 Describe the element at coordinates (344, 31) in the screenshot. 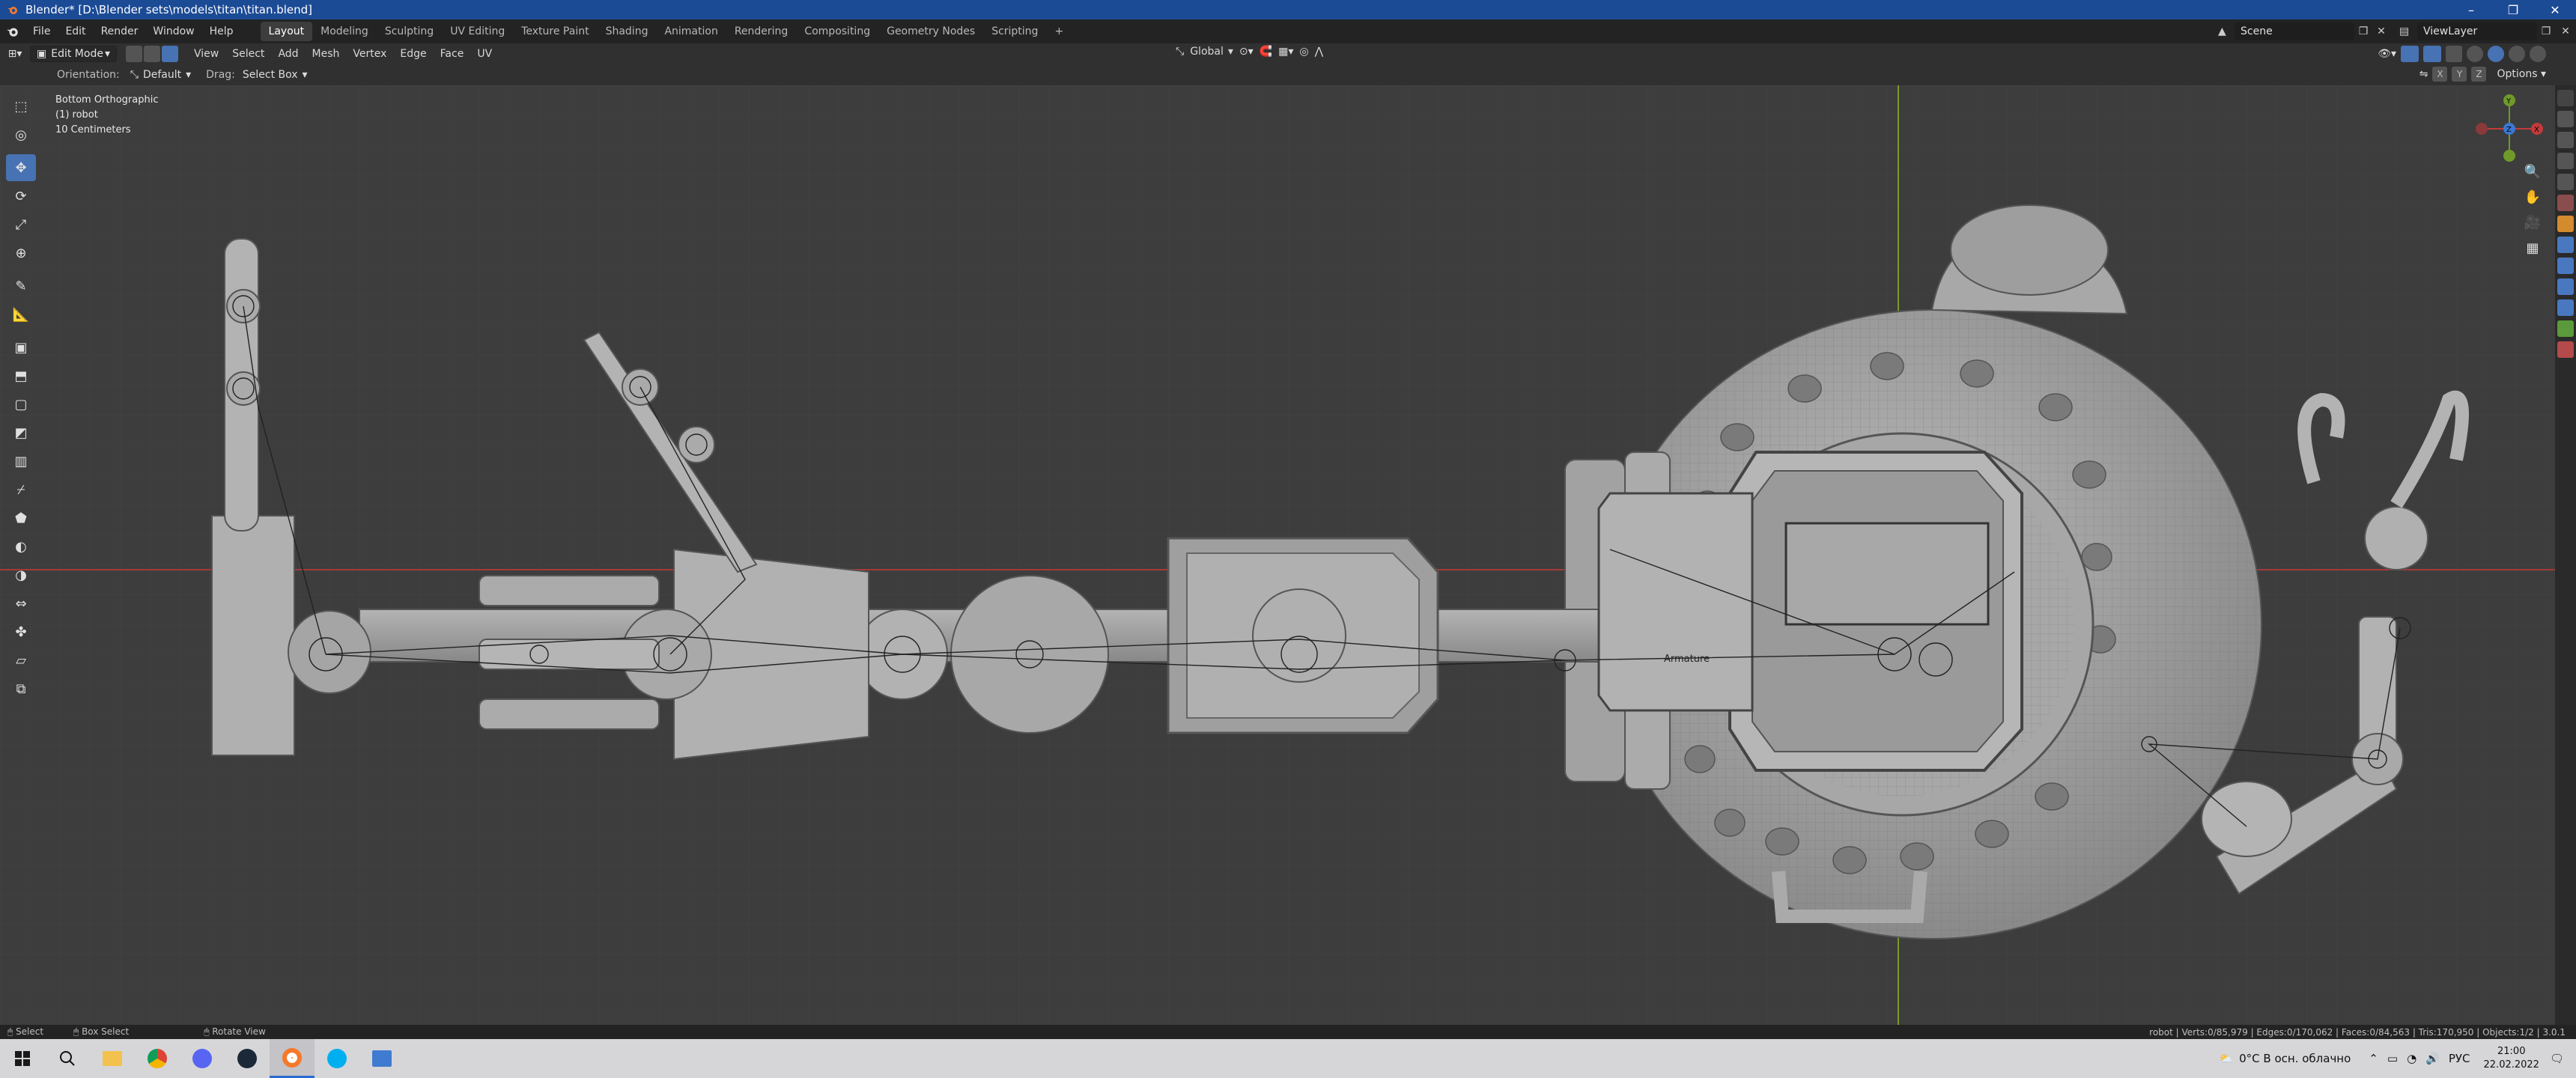

I see `tab-modeling: Modeling` at that location.